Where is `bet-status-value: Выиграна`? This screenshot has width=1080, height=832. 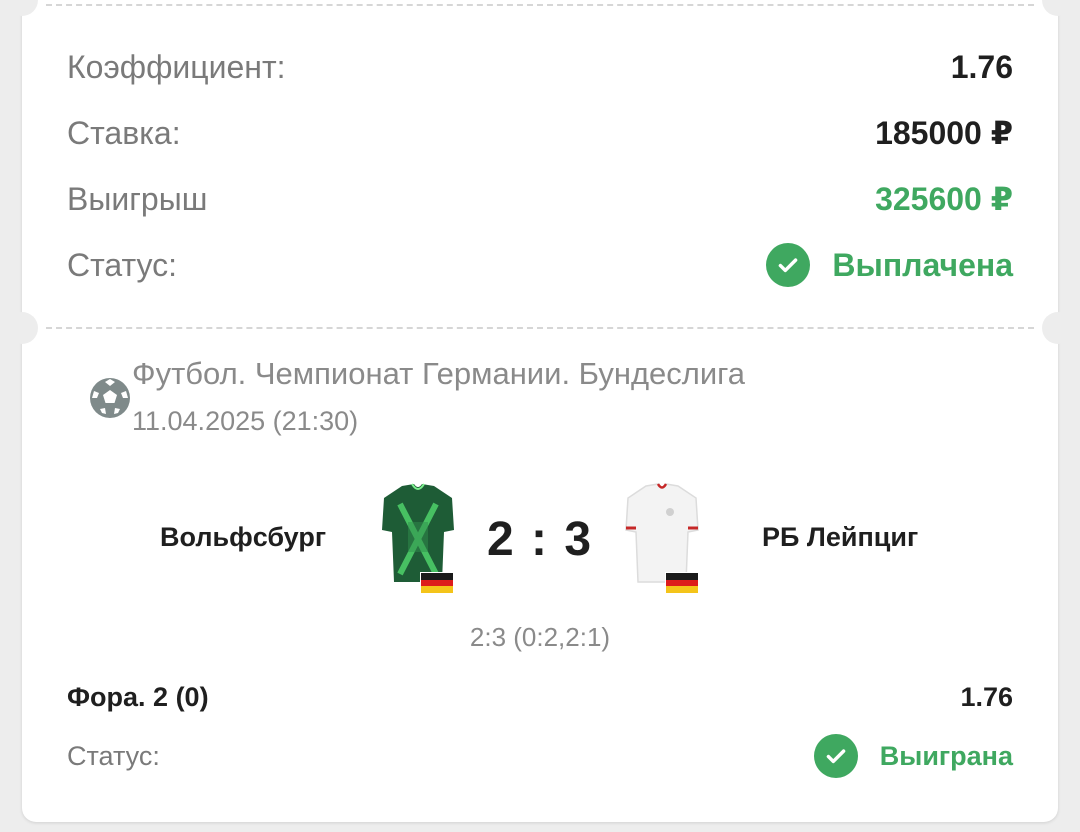 bet-status-value: Выиграна is located at coordinates (946, 755).